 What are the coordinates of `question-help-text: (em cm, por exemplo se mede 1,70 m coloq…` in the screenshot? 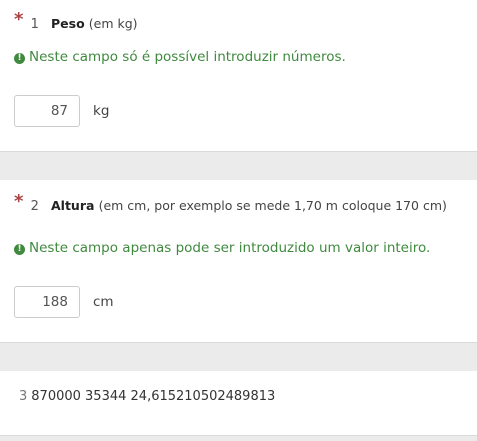 It's located at (272, 205).